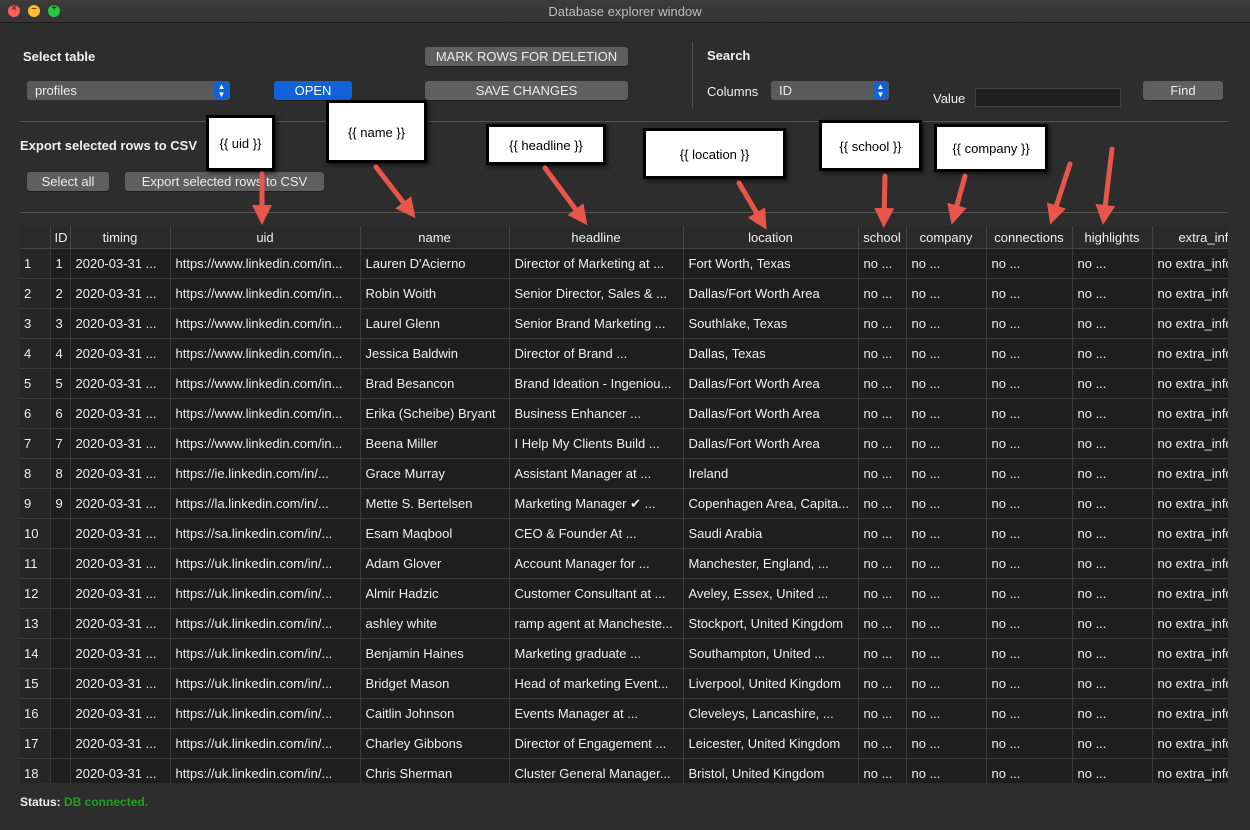  I want to click on row-number: 12, so click(35, 593).